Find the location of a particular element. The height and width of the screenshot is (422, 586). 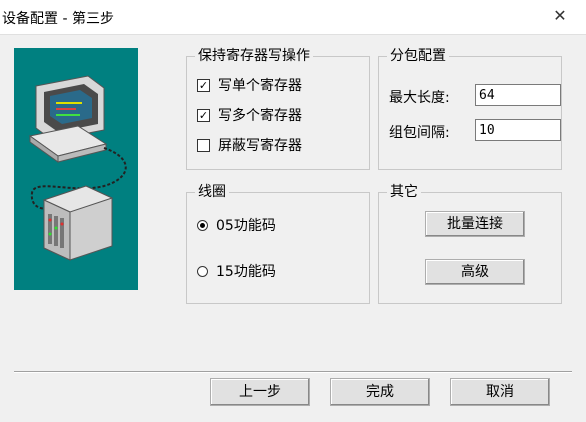

other-group-label: 其它 is located at coordinates (404, 192).